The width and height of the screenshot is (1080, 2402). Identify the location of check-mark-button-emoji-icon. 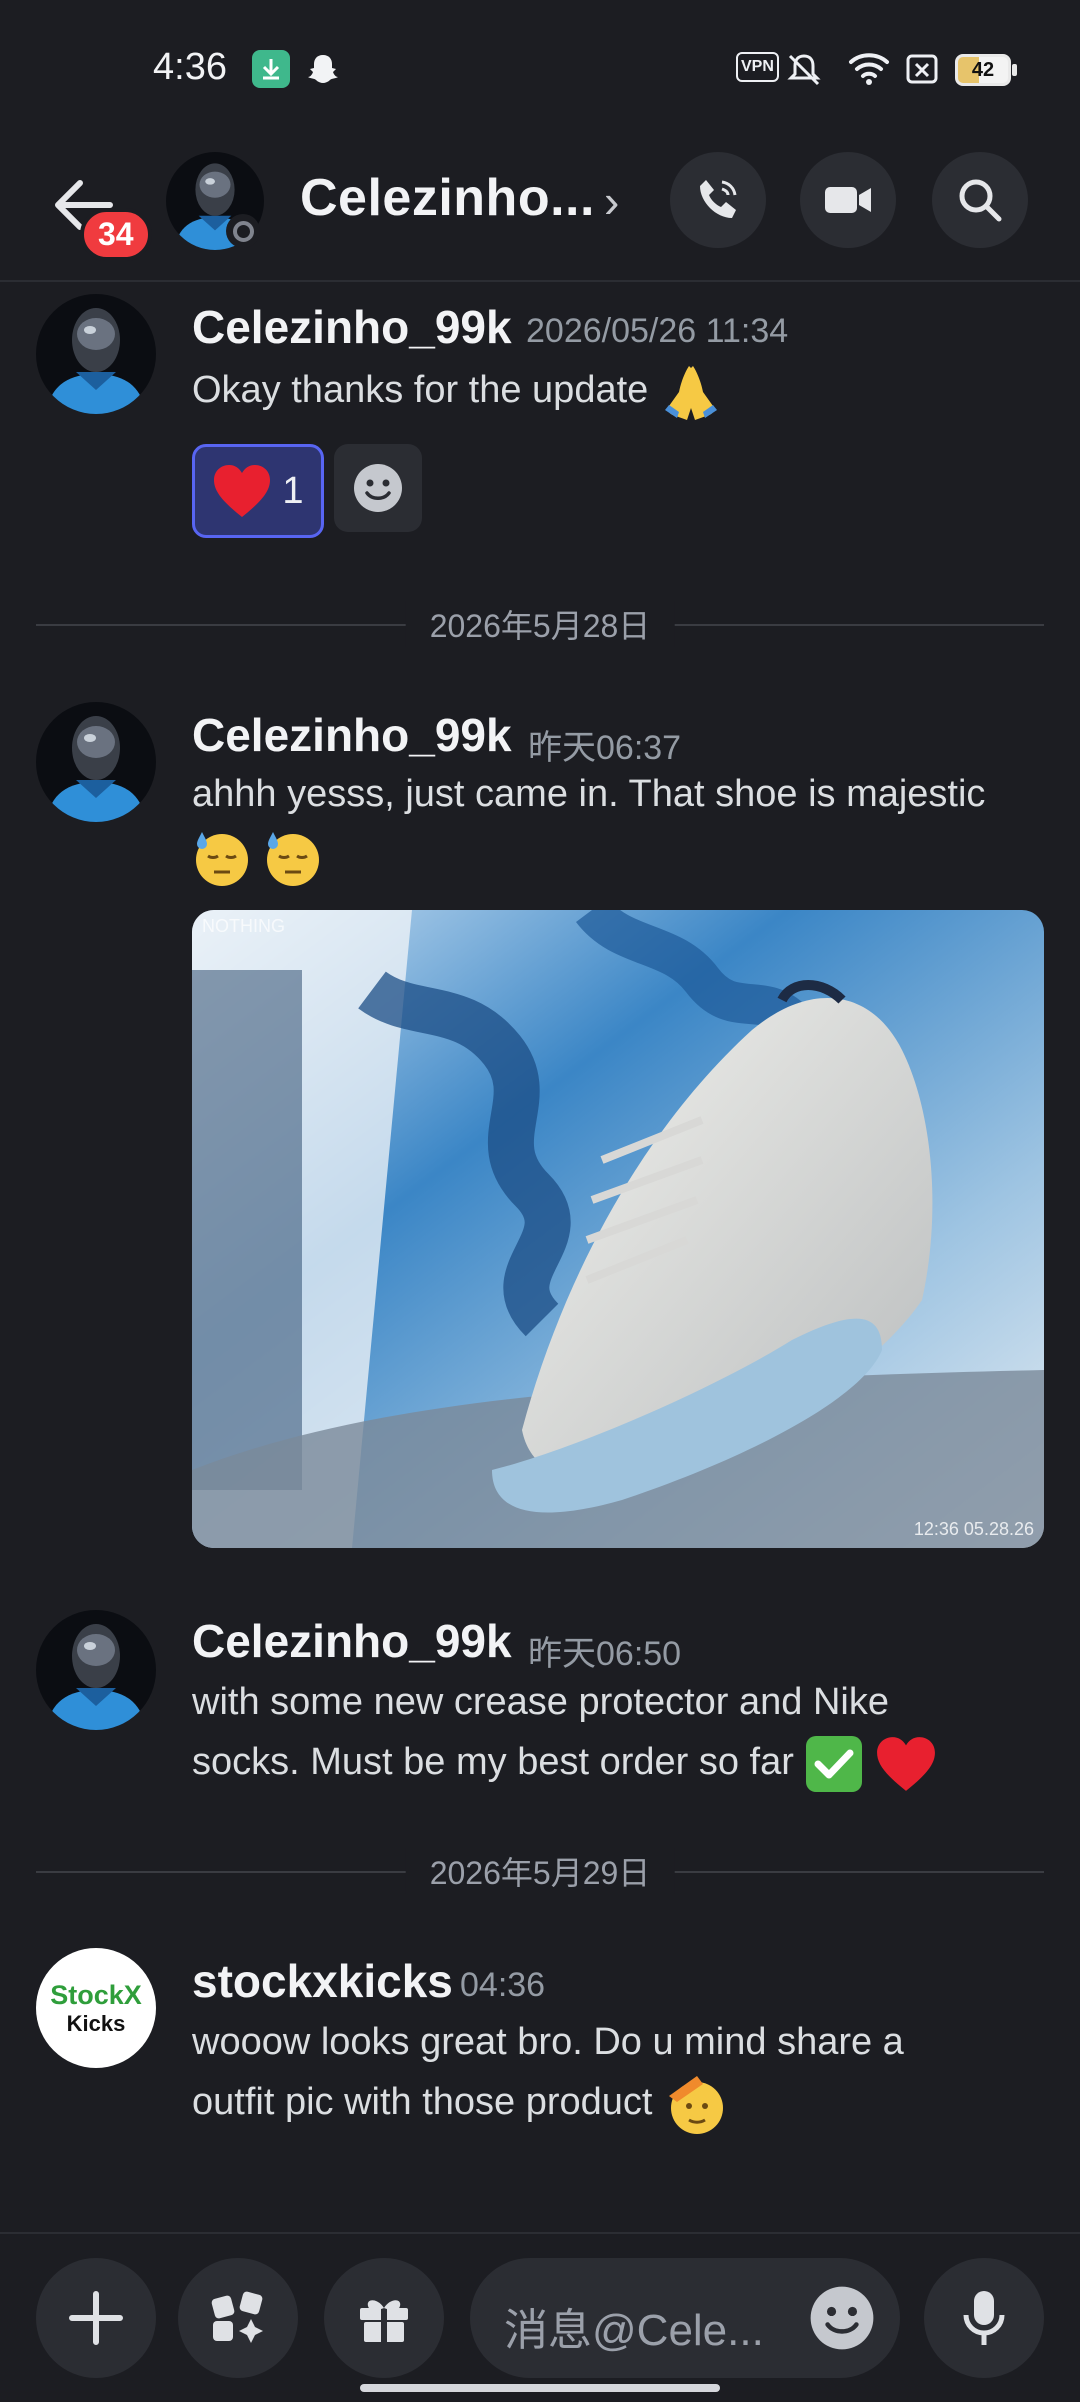
(834, 1763).